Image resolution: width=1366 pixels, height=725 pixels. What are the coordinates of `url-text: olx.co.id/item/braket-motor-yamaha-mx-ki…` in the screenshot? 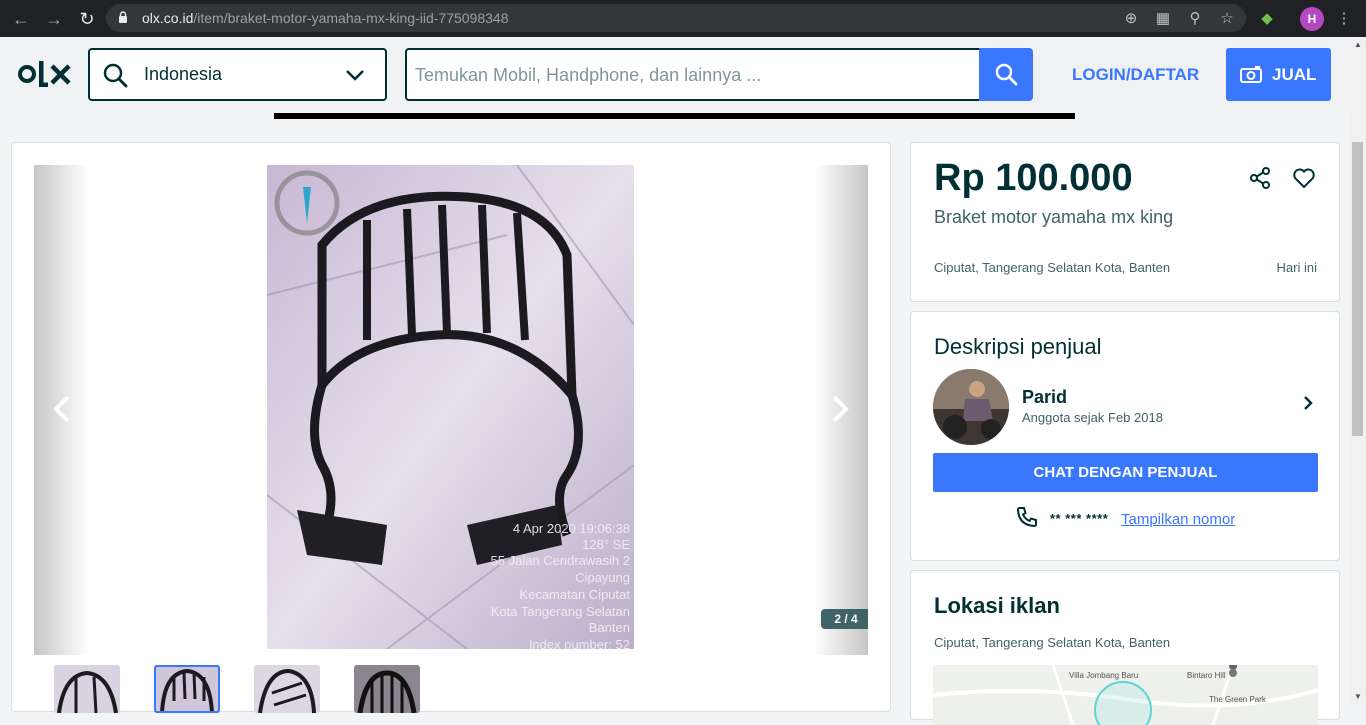 It's located at (325, 18).